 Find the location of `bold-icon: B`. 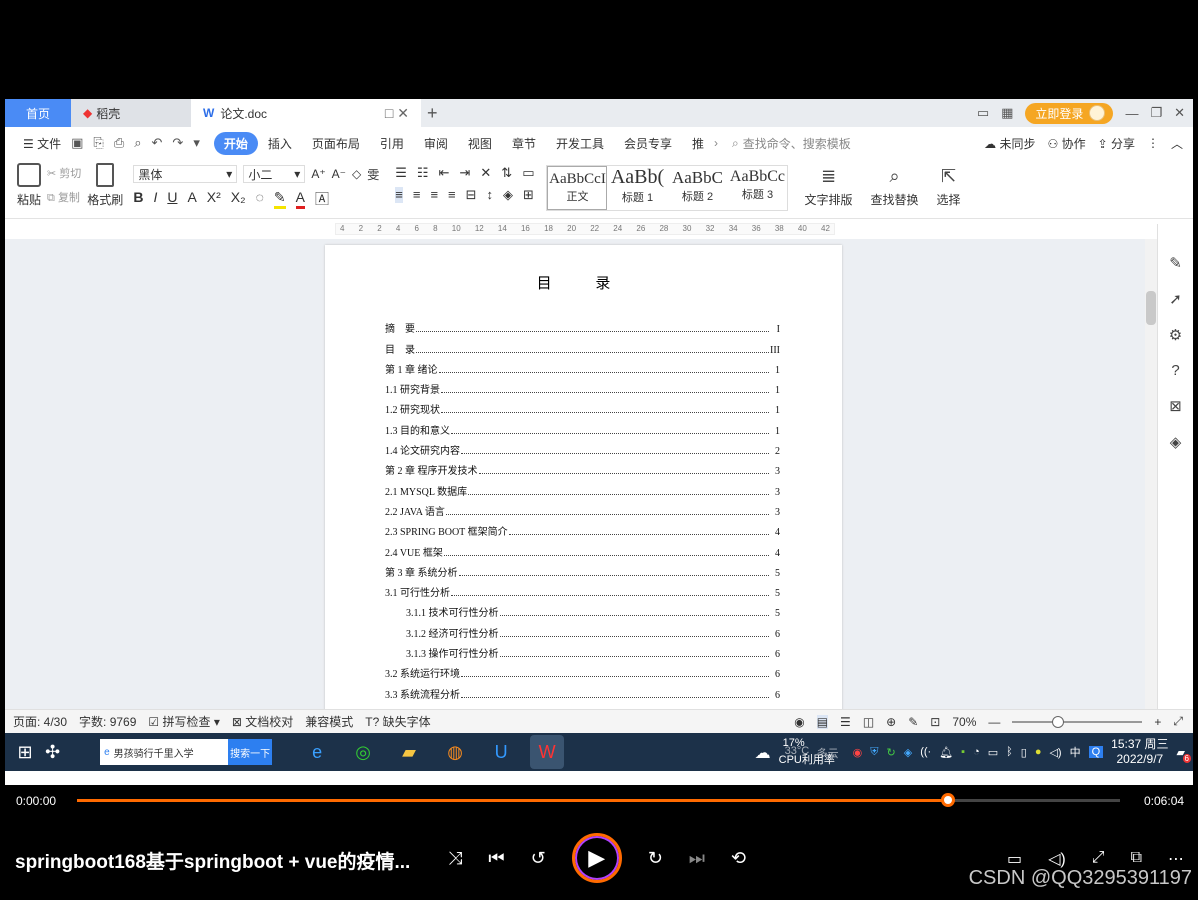

bold-icon: B is located at coordinates (138, 199).